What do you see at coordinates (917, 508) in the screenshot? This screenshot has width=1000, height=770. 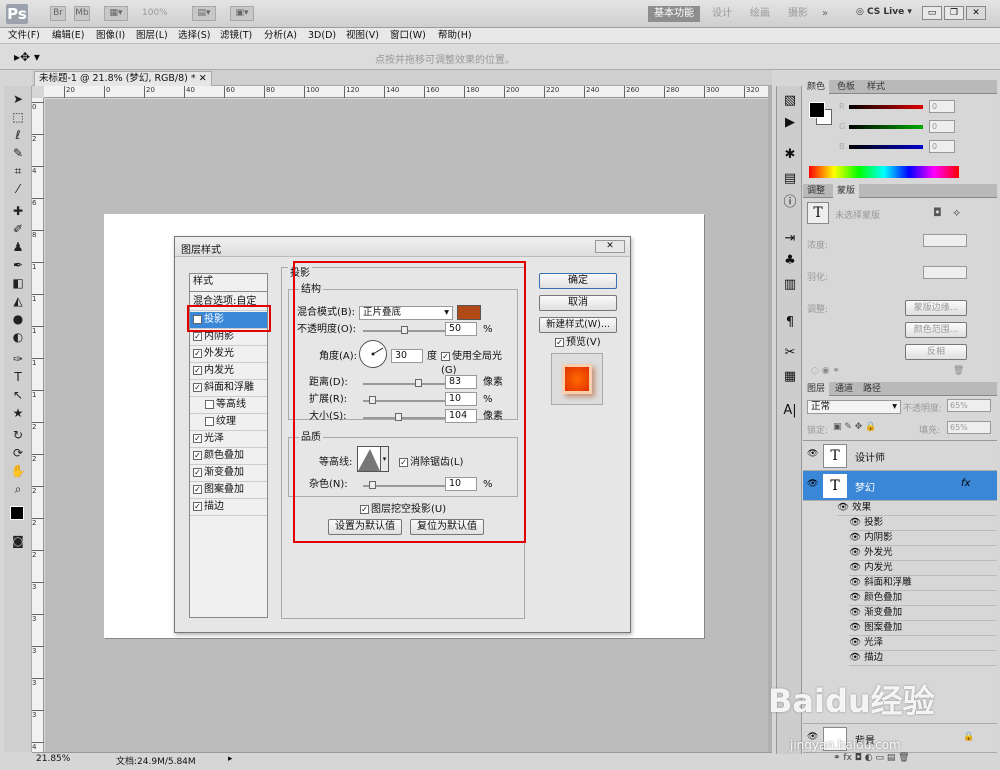 I see `effects-header: 👁 效果` at bounding box center [917, 508].